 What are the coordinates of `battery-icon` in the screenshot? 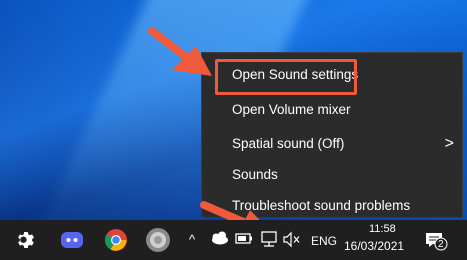 It's located at (243, 238).